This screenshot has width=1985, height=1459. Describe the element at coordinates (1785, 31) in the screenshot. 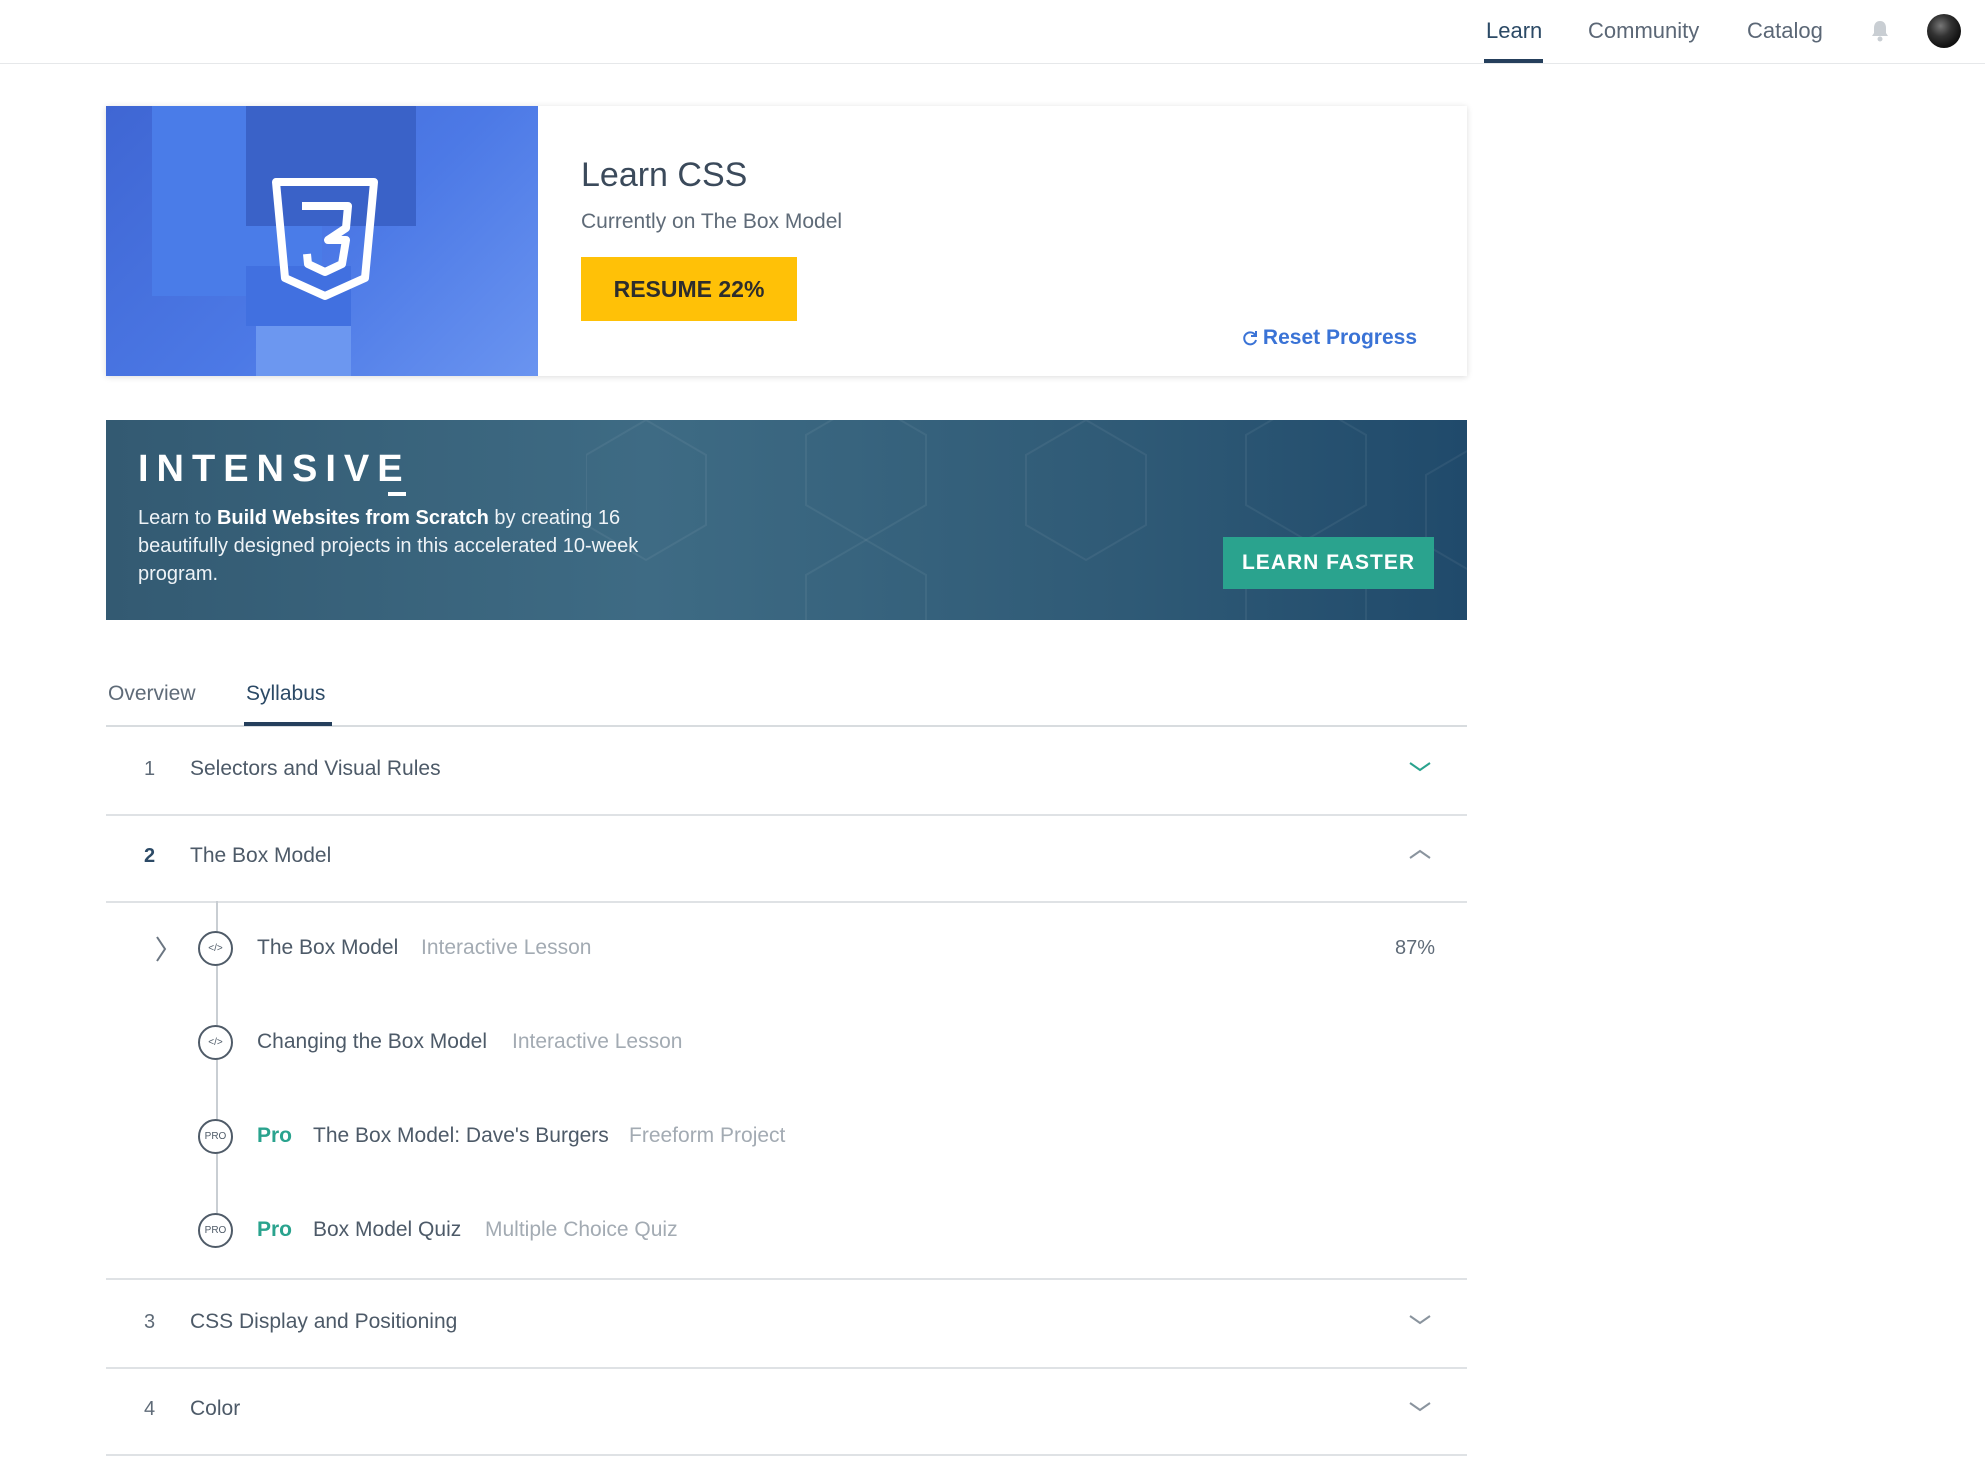

I see `nav-catalog: Catalog` at that location.